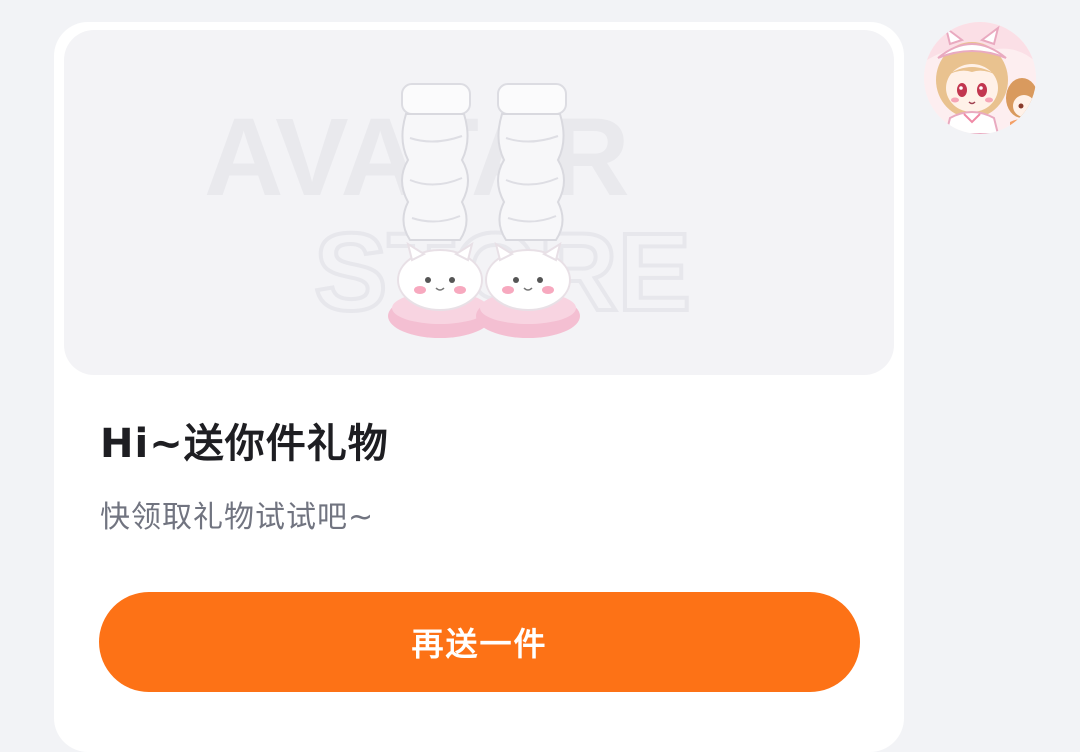 The height and width of the screenshot is (752, 1080). I want to click on gift-card-subtitle: 快领取礼物试试吧~, so click(237, 517).